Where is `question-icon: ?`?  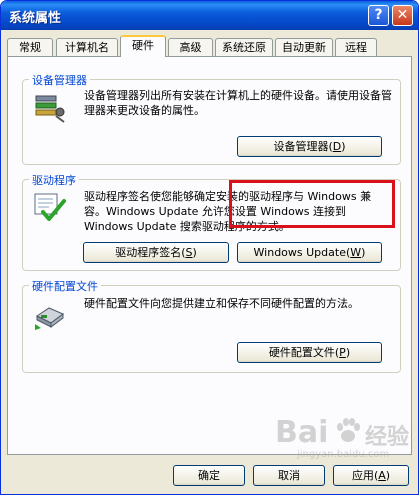 question-icon: ? is located at coordinates (378, 15).